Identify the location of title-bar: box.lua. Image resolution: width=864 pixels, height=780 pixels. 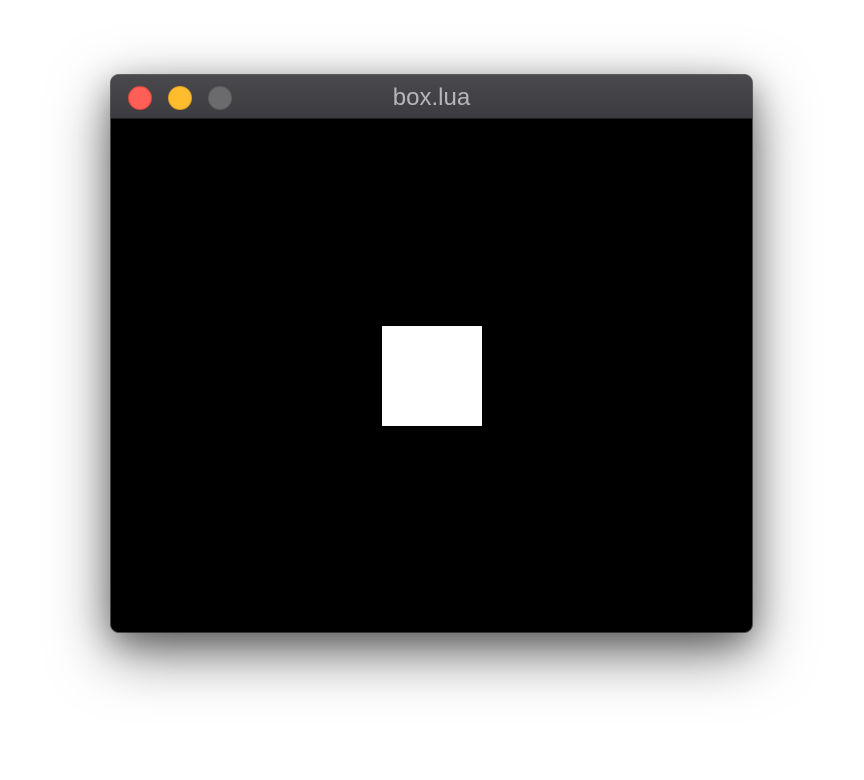
(431, 97).